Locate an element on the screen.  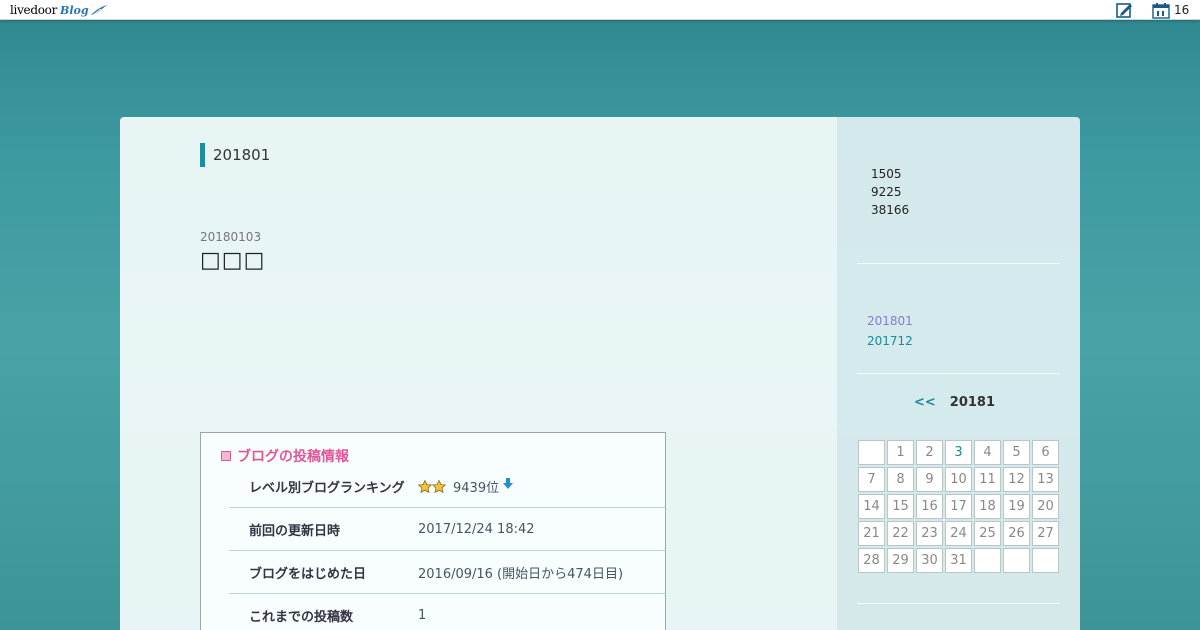
calendar-day: 28 is located at coordinates (871, 560).